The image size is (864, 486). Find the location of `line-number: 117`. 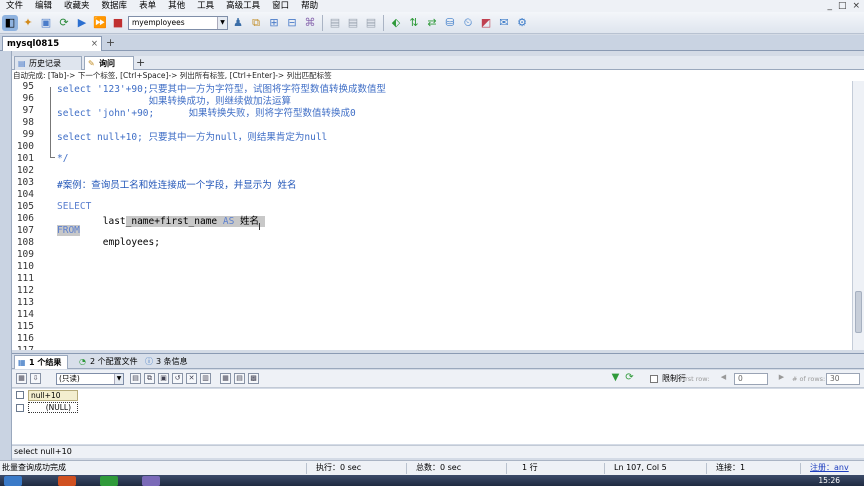

line-number: 117 is located at coordinates (23, 347).